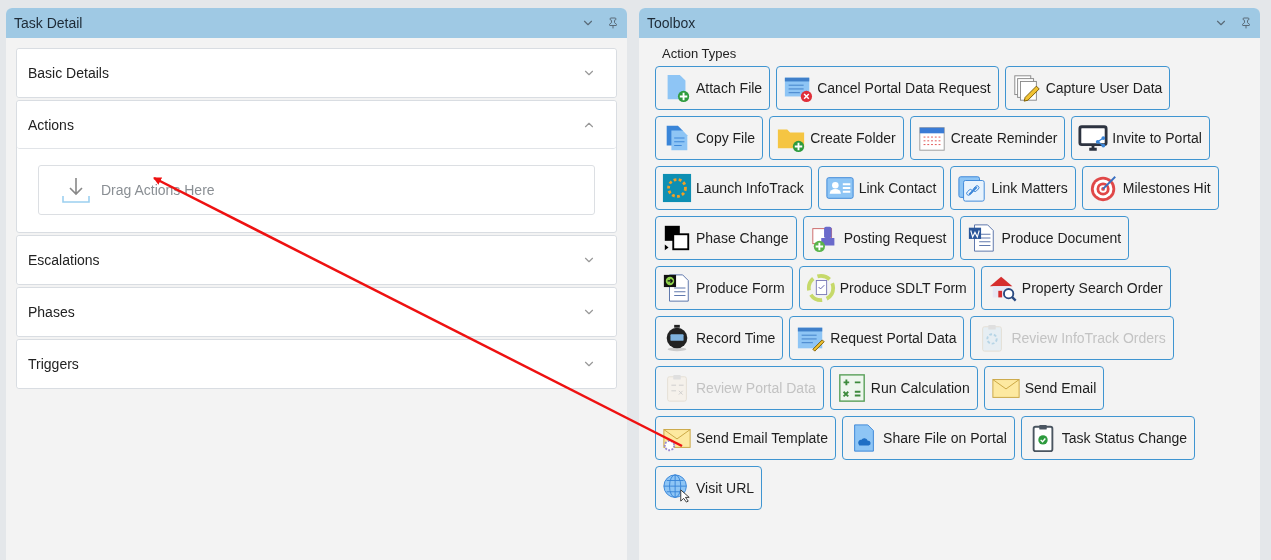  I want to click on accordion-header: Phases, so click(316, 312).